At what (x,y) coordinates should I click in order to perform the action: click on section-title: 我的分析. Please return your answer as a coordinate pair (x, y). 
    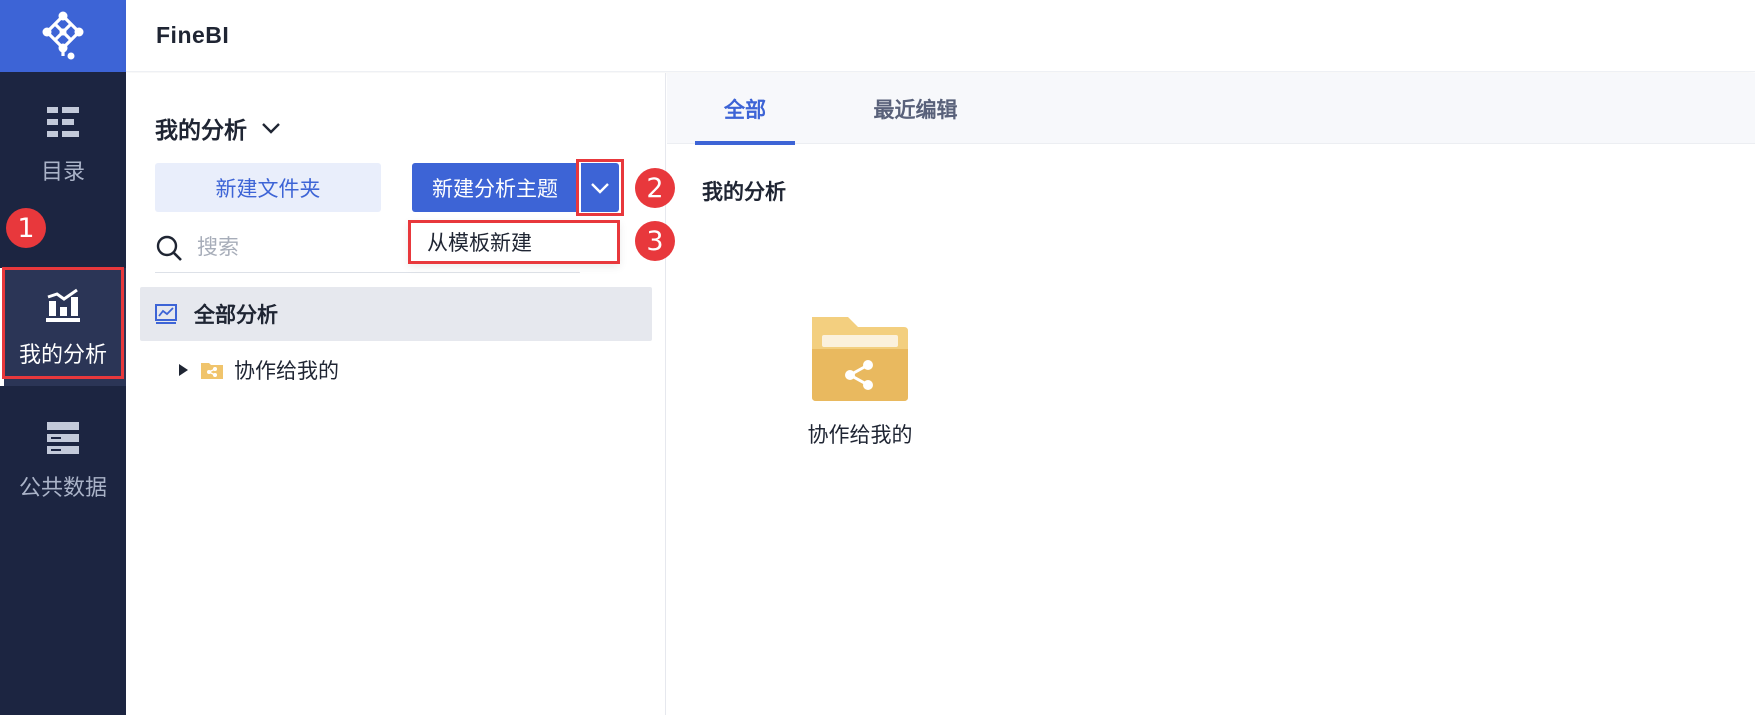
    Looking at the image, I should click on (744, 192).